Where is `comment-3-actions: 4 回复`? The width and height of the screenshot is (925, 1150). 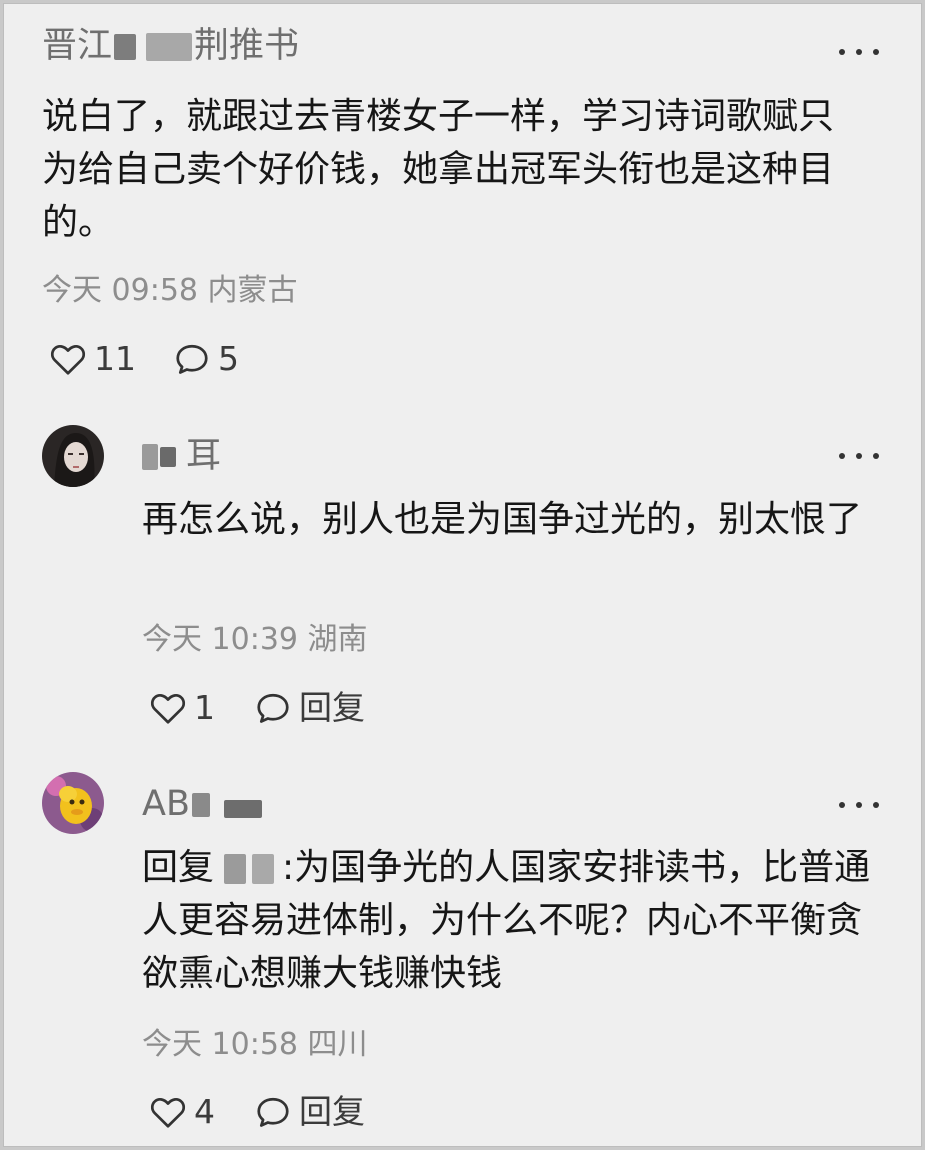
comment-3-actions: 4 回复 is located at coordinates (276, 1112).